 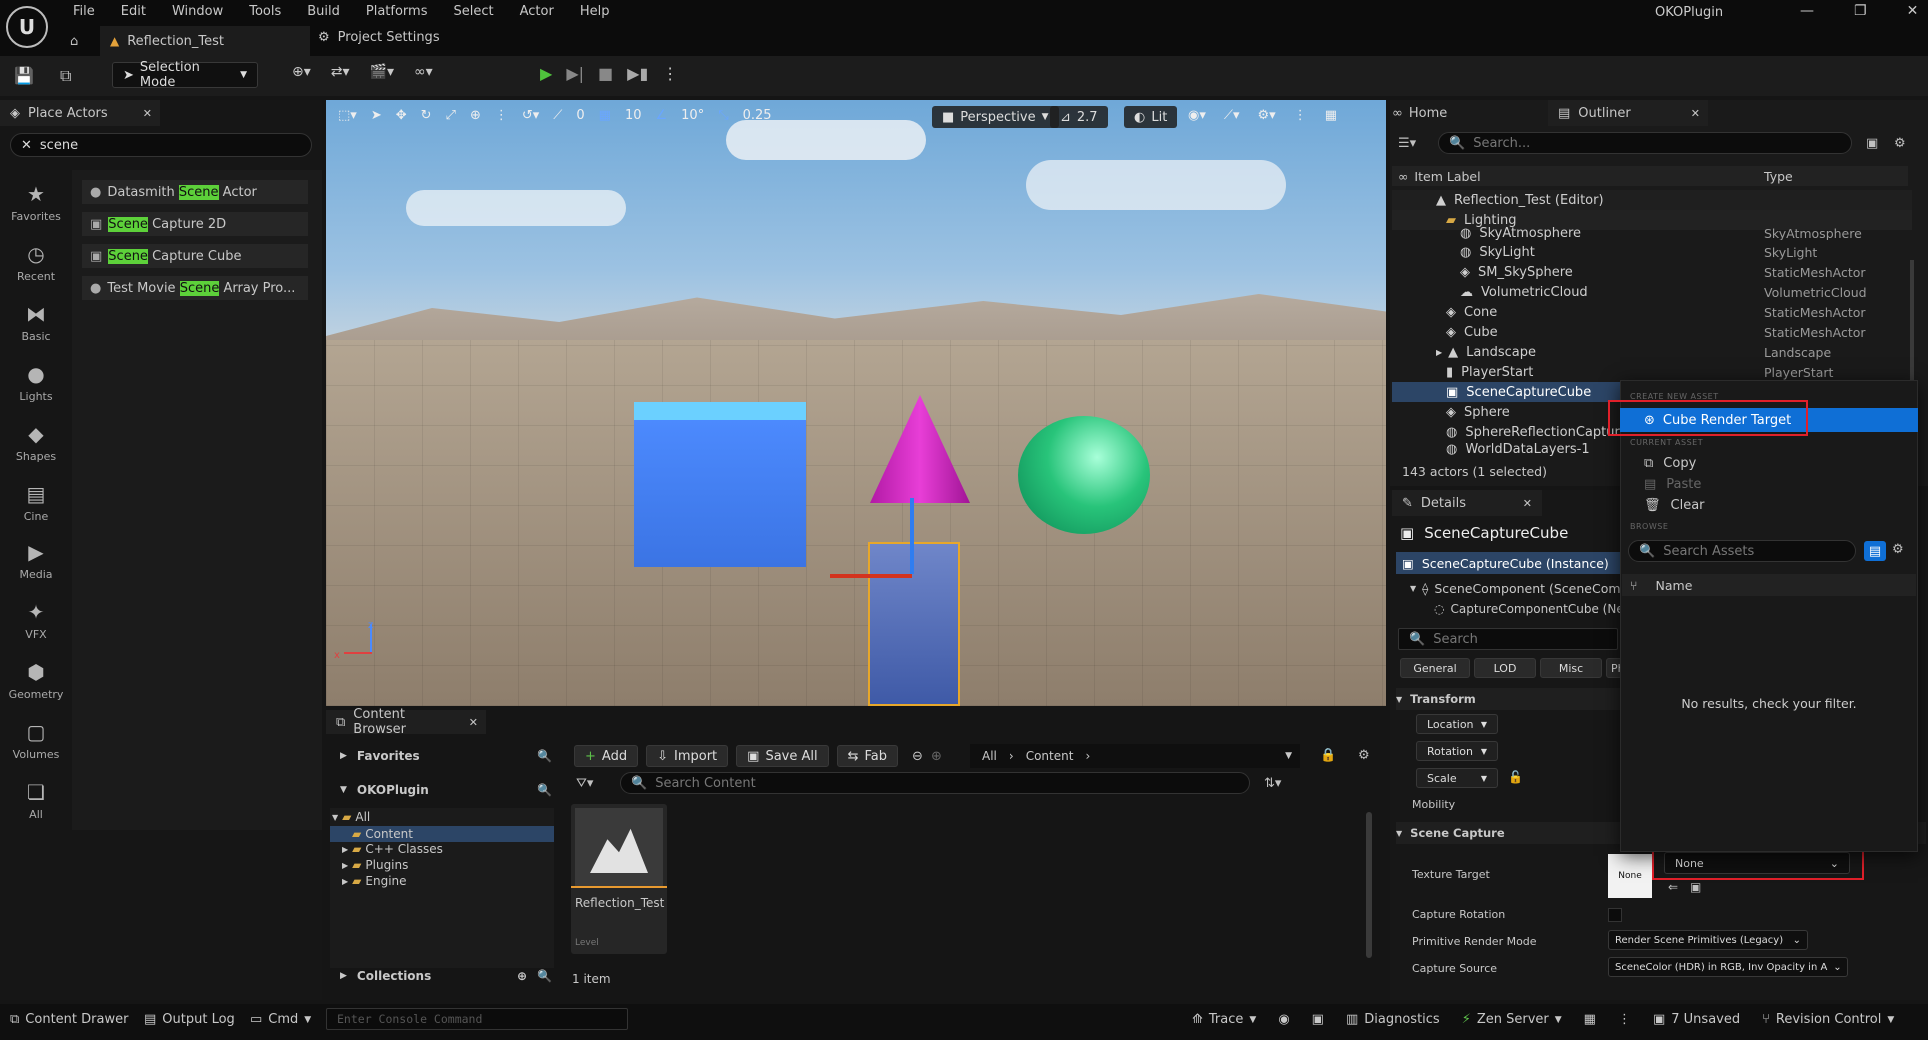 What do you see at coordinates (1407, 143) in the screenshot?
I see `filter-icon: ☰▾` at bounding box center [1407, 143].